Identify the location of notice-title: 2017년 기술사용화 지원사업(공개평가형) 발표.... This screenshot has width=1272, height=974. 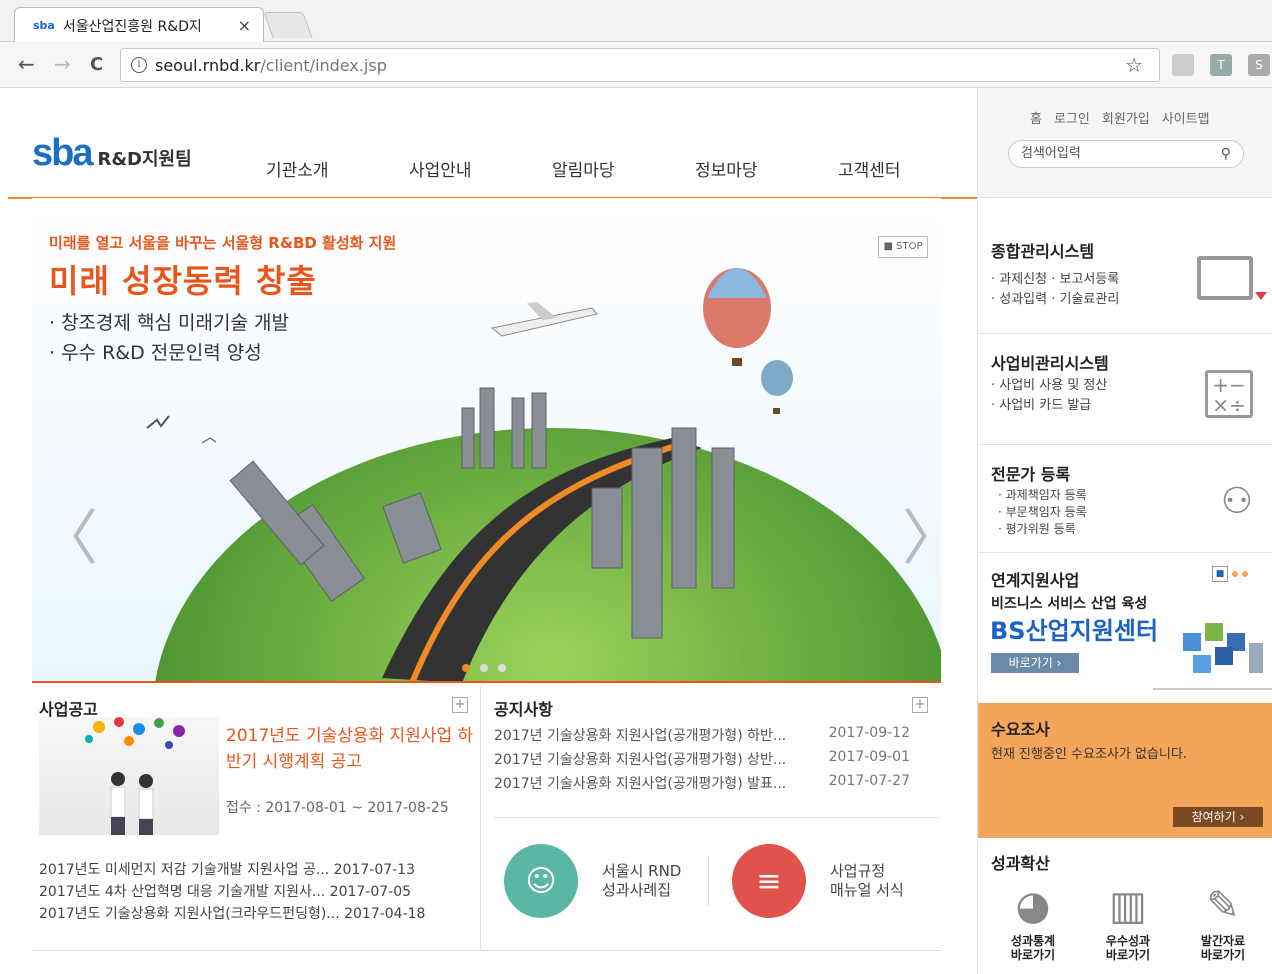
(640, 784).